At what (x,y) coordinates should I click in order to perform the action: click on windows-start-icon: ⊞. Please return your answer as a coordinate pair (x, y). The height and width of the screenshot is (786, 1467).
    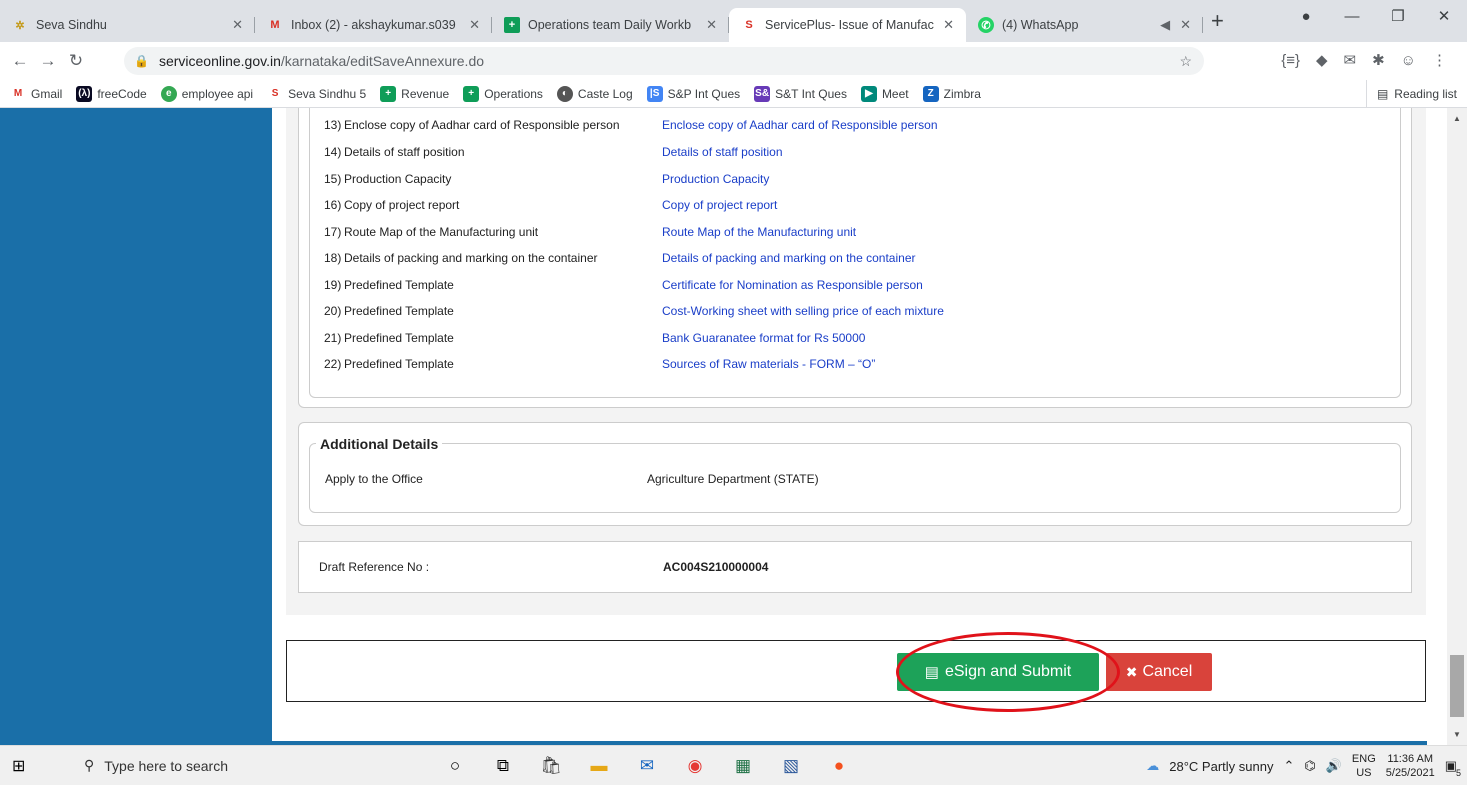
    Looking at the image, I should click on (22, 766).